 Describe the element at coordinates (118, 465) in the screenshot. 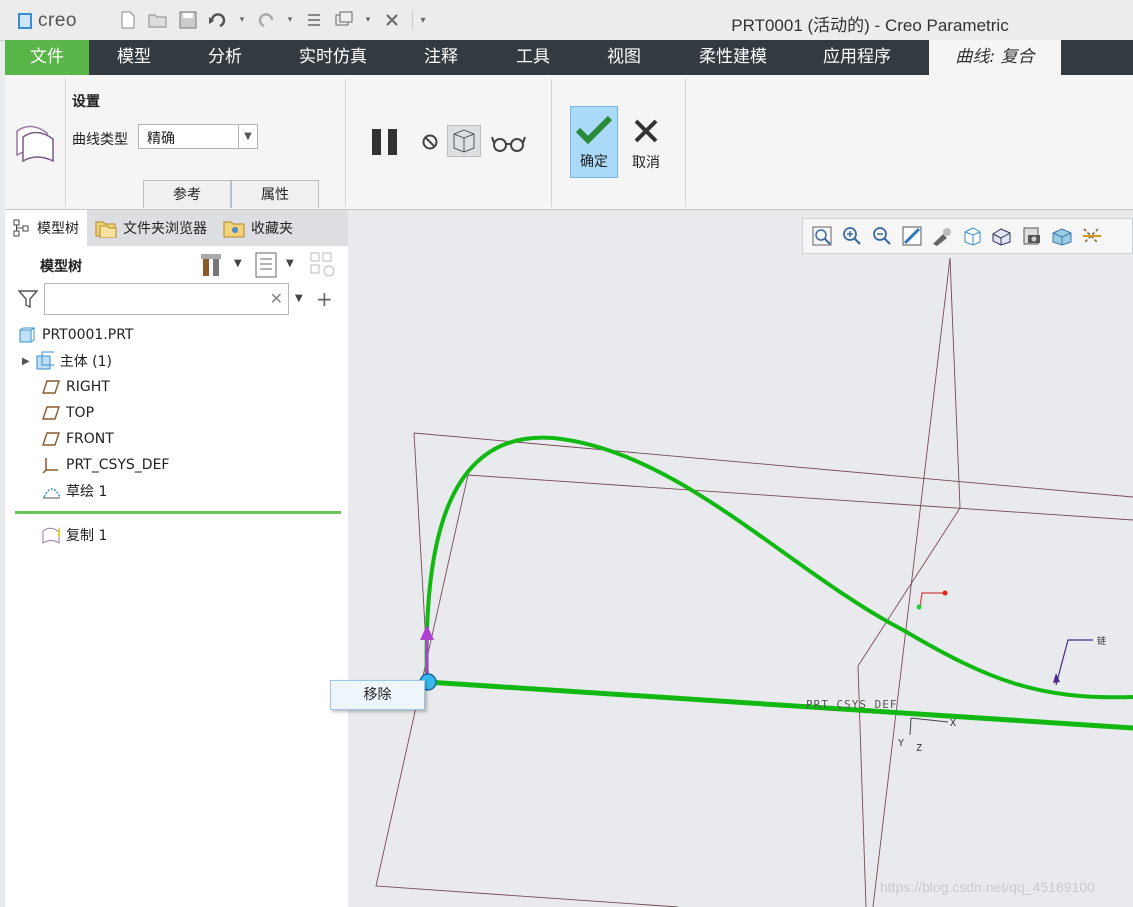

I see `tree-item-label: PRT_CSYS_DEF` at that location.